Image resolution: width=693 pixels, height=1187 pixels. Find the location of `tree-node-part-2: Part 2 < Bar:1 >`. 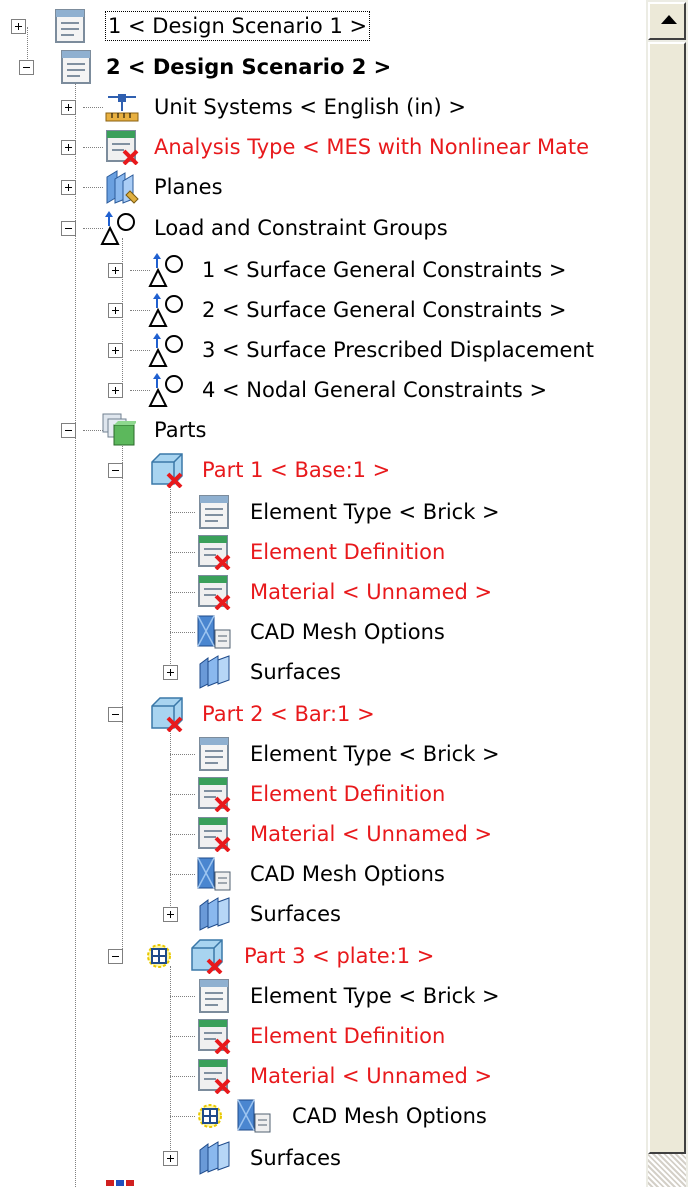

tree-node-part-2: Part 2 < Bar:1 > is located at coordinates (240, 714).